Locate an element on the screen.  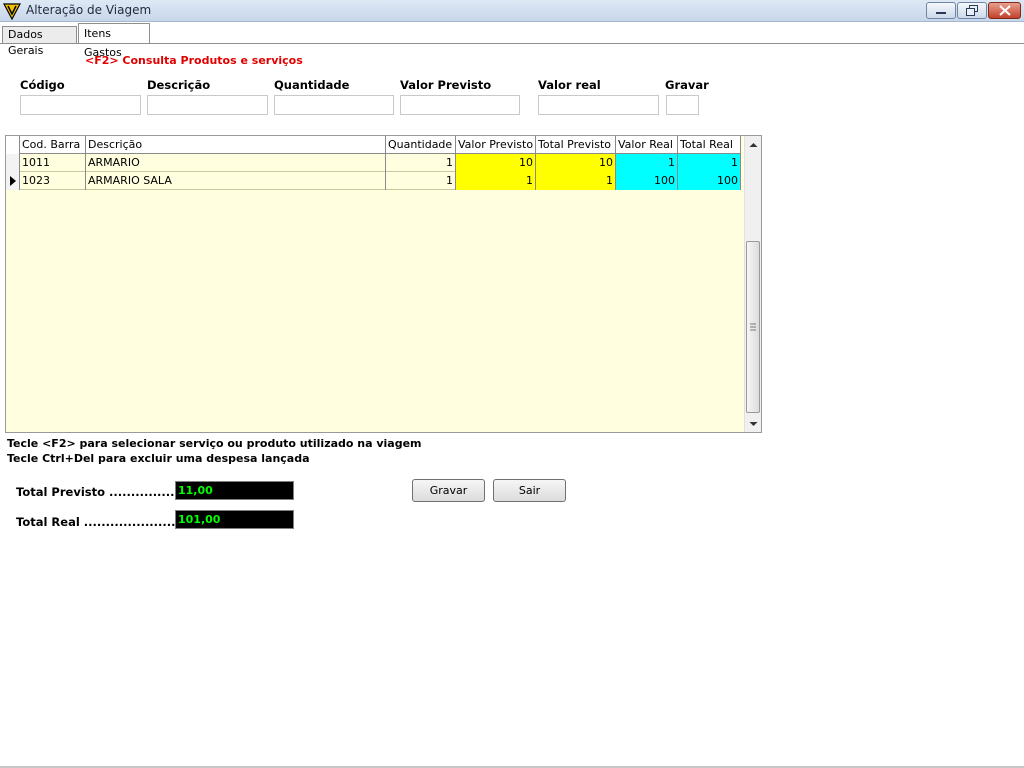
close-icon is located at coordinates (1004, 10).